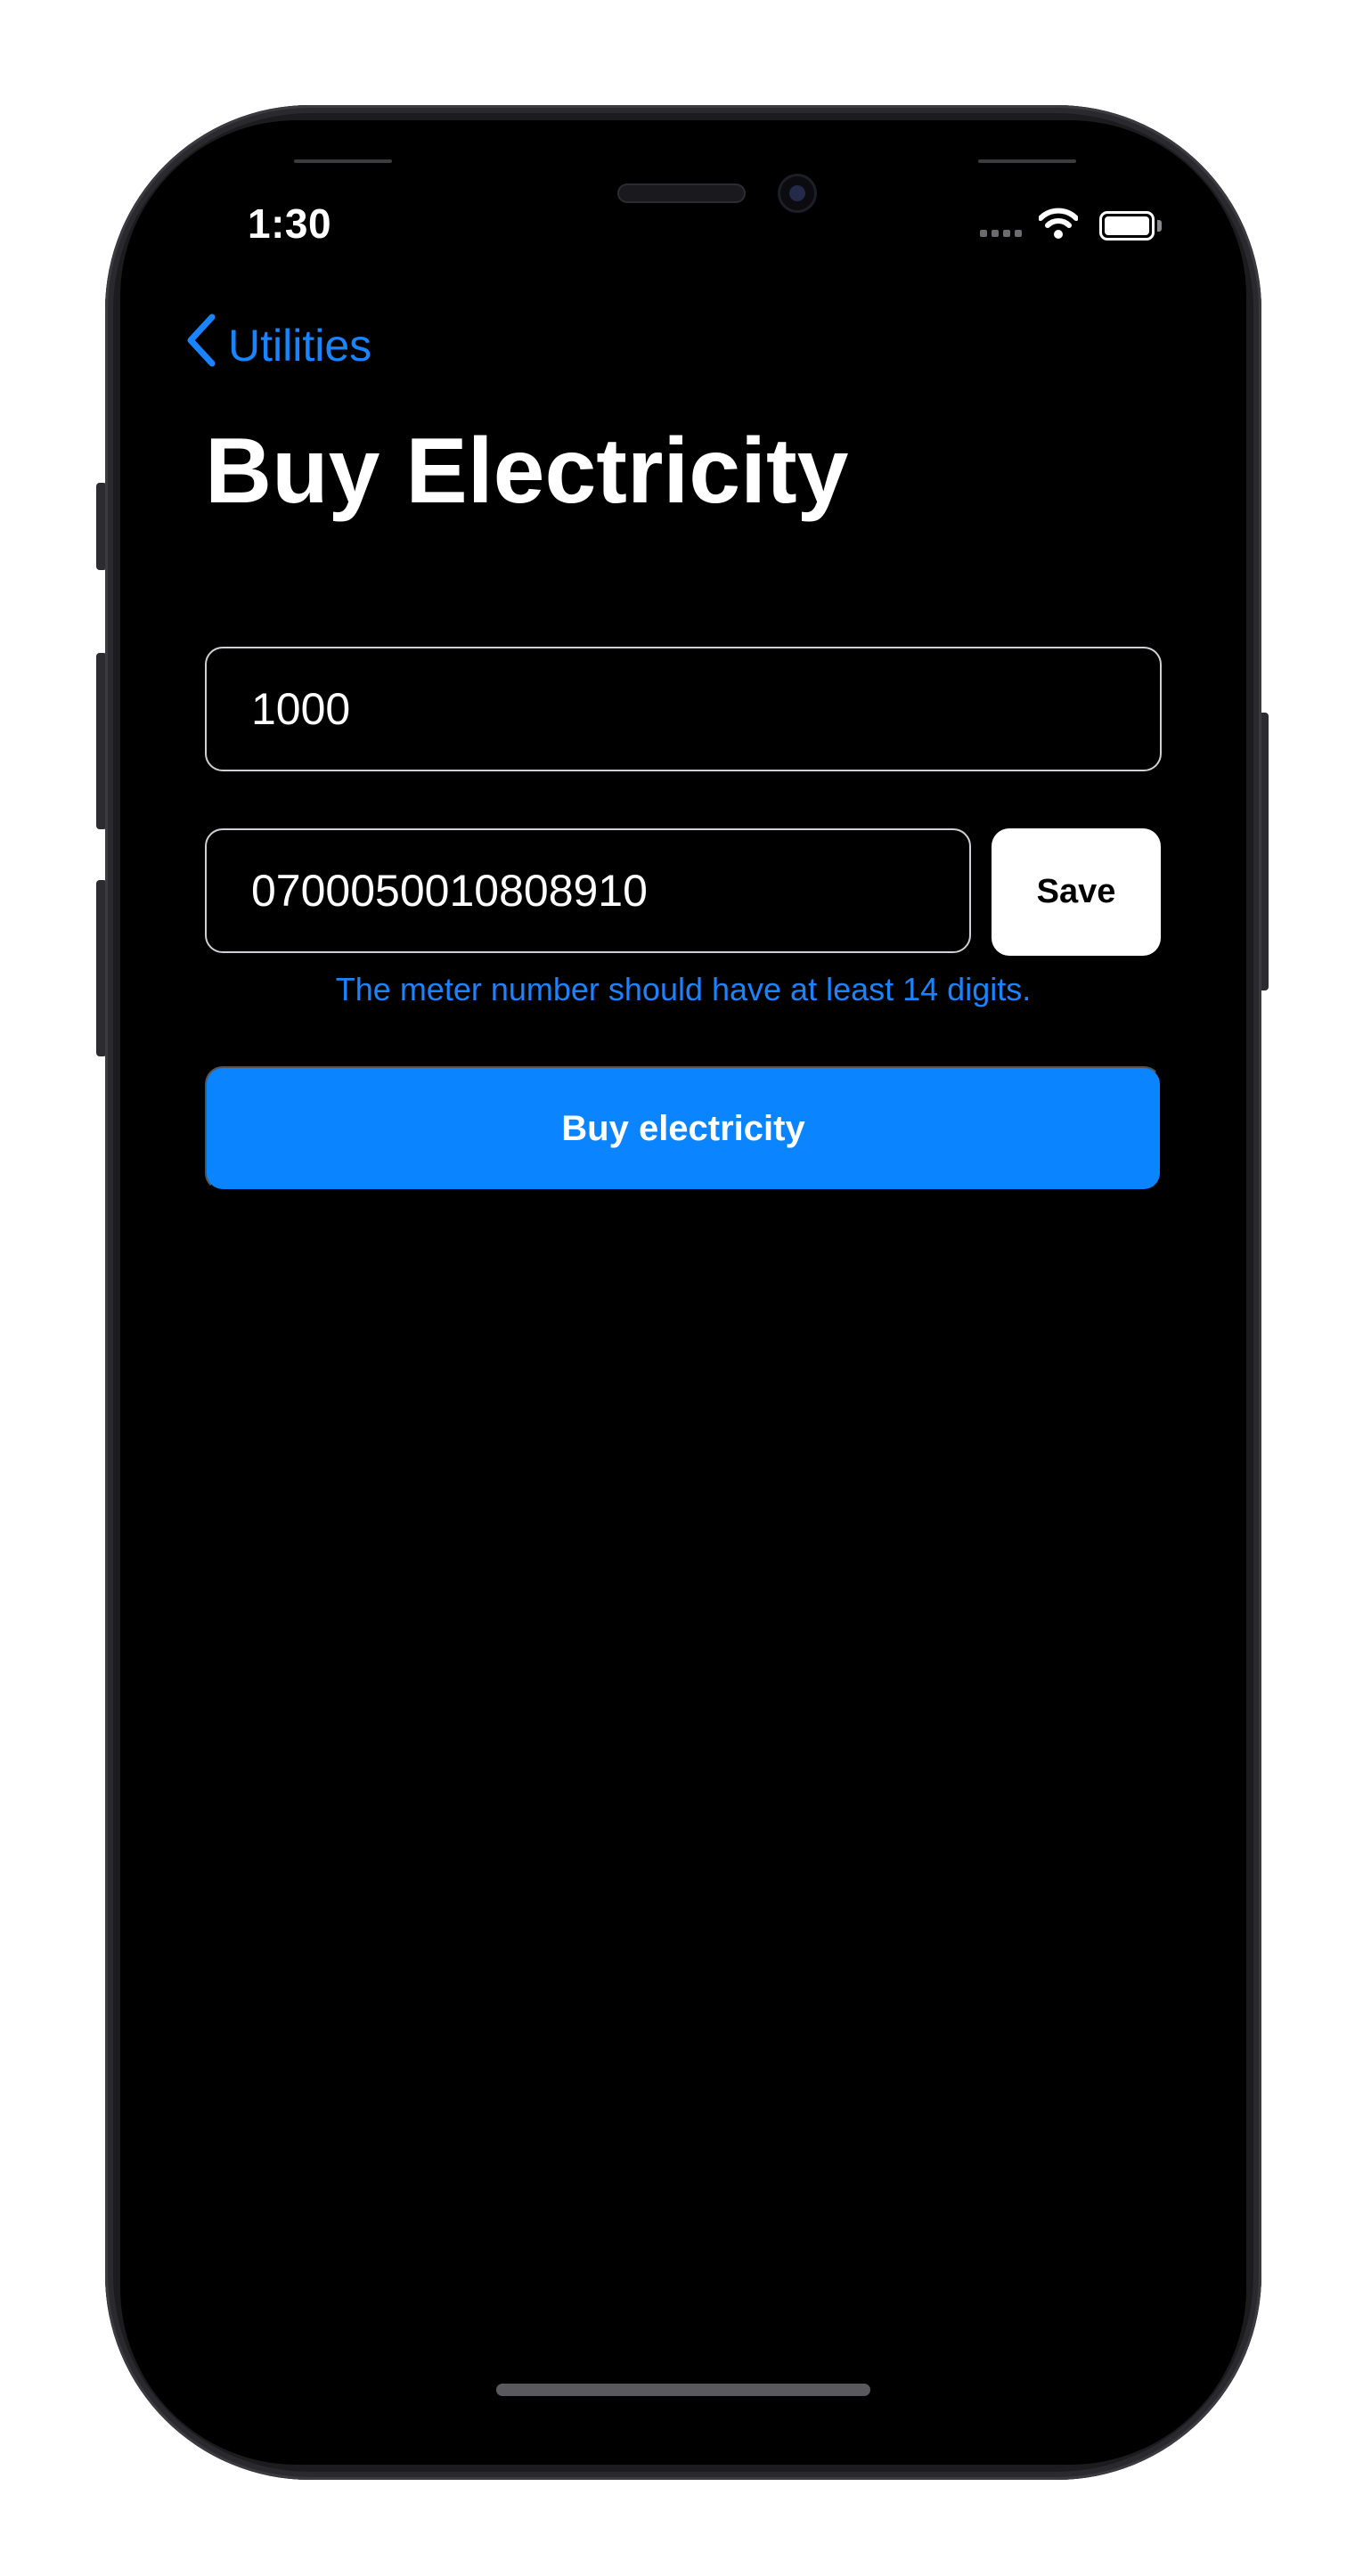 The width and height of the screenshot is (1363, 2576). I want to click on page-title: Buy Electricity, so click(527, 472).